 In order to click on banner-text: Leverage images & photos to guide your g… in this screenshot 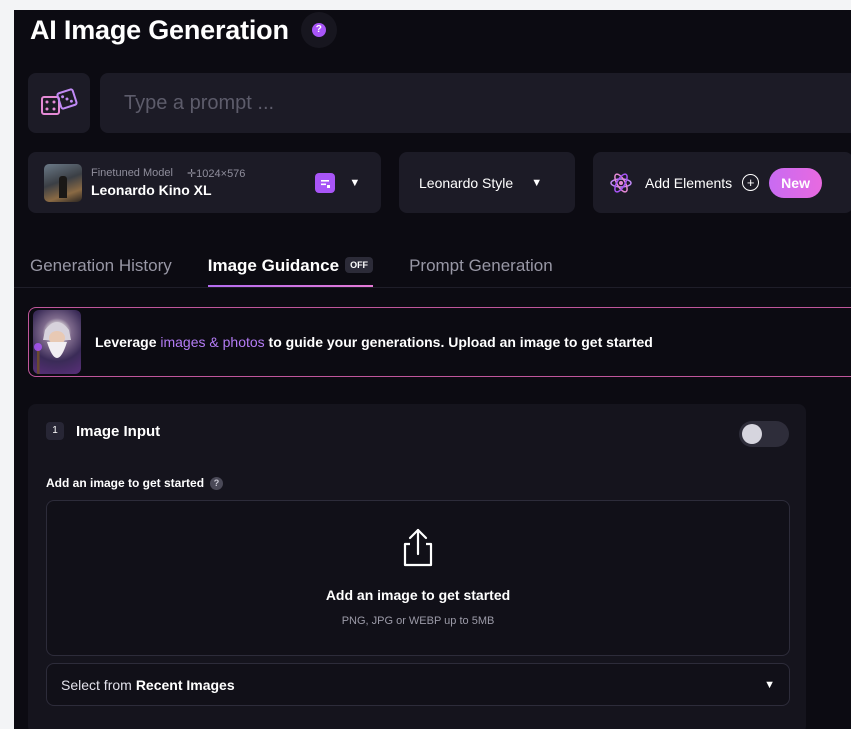, I will do `click(374, 342)`.